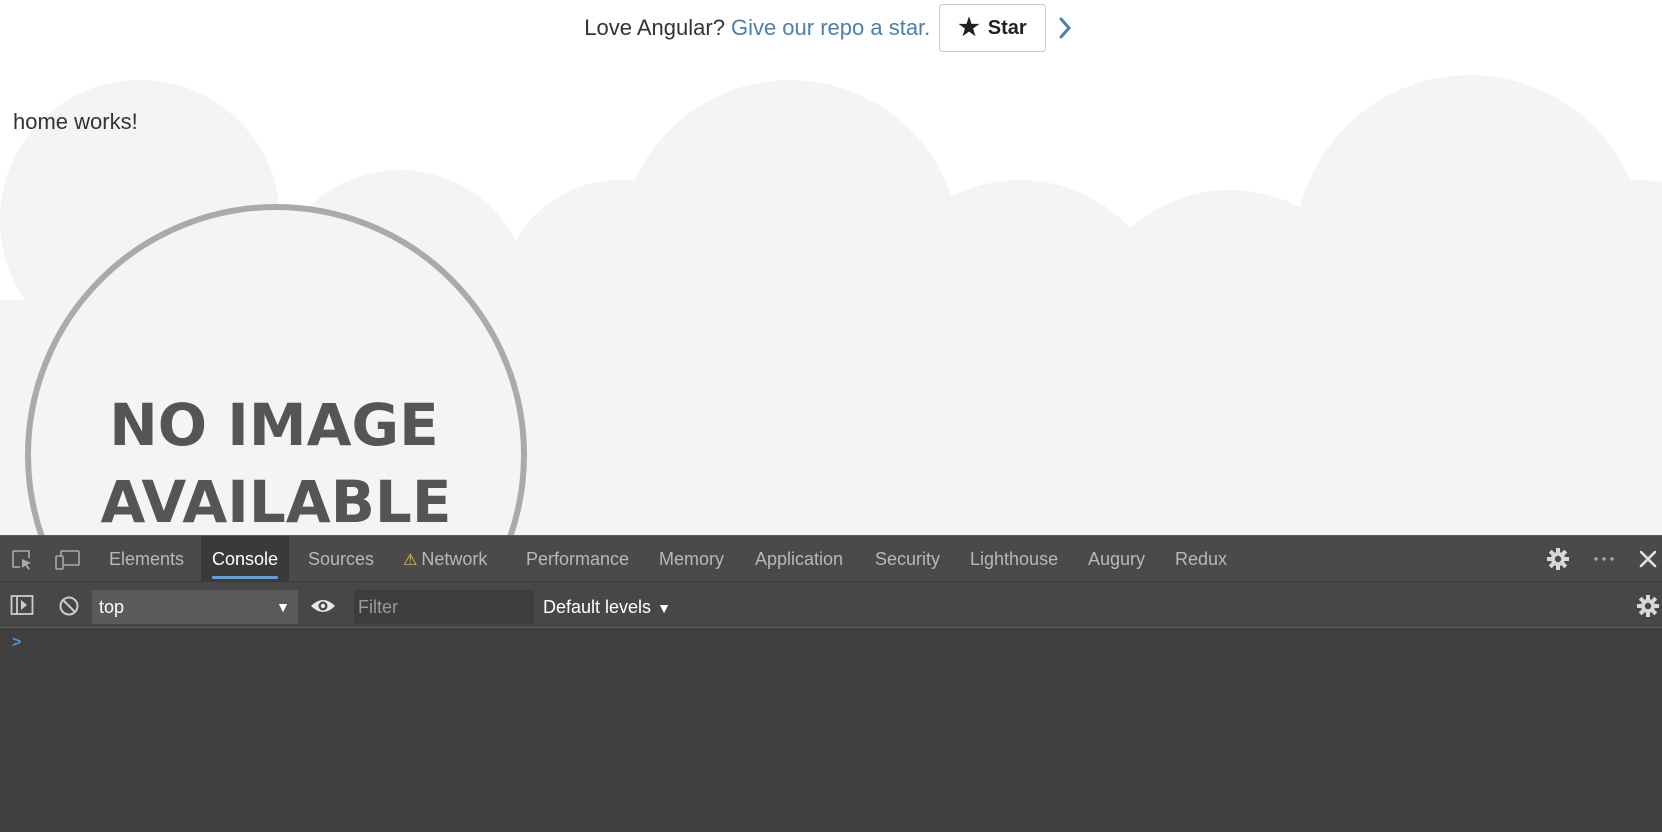 The image size is (1662, 832). What do you see at coordinates (146, 559) in the screenshot?
I see `tab-elements: Elements` at bounding box center [146, 559].